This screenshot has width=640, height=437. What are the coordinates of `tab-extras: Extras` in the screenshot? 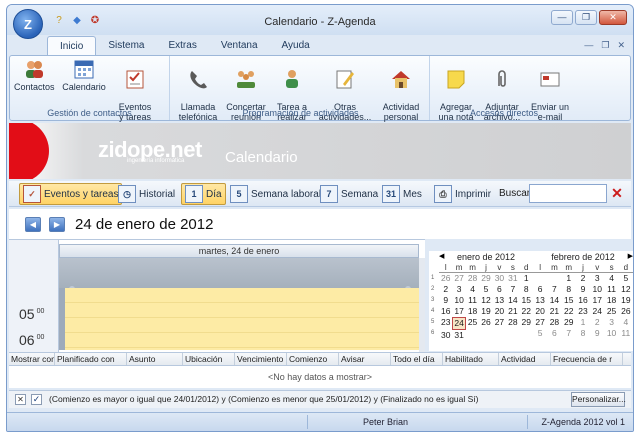 It's located at (182, 46).